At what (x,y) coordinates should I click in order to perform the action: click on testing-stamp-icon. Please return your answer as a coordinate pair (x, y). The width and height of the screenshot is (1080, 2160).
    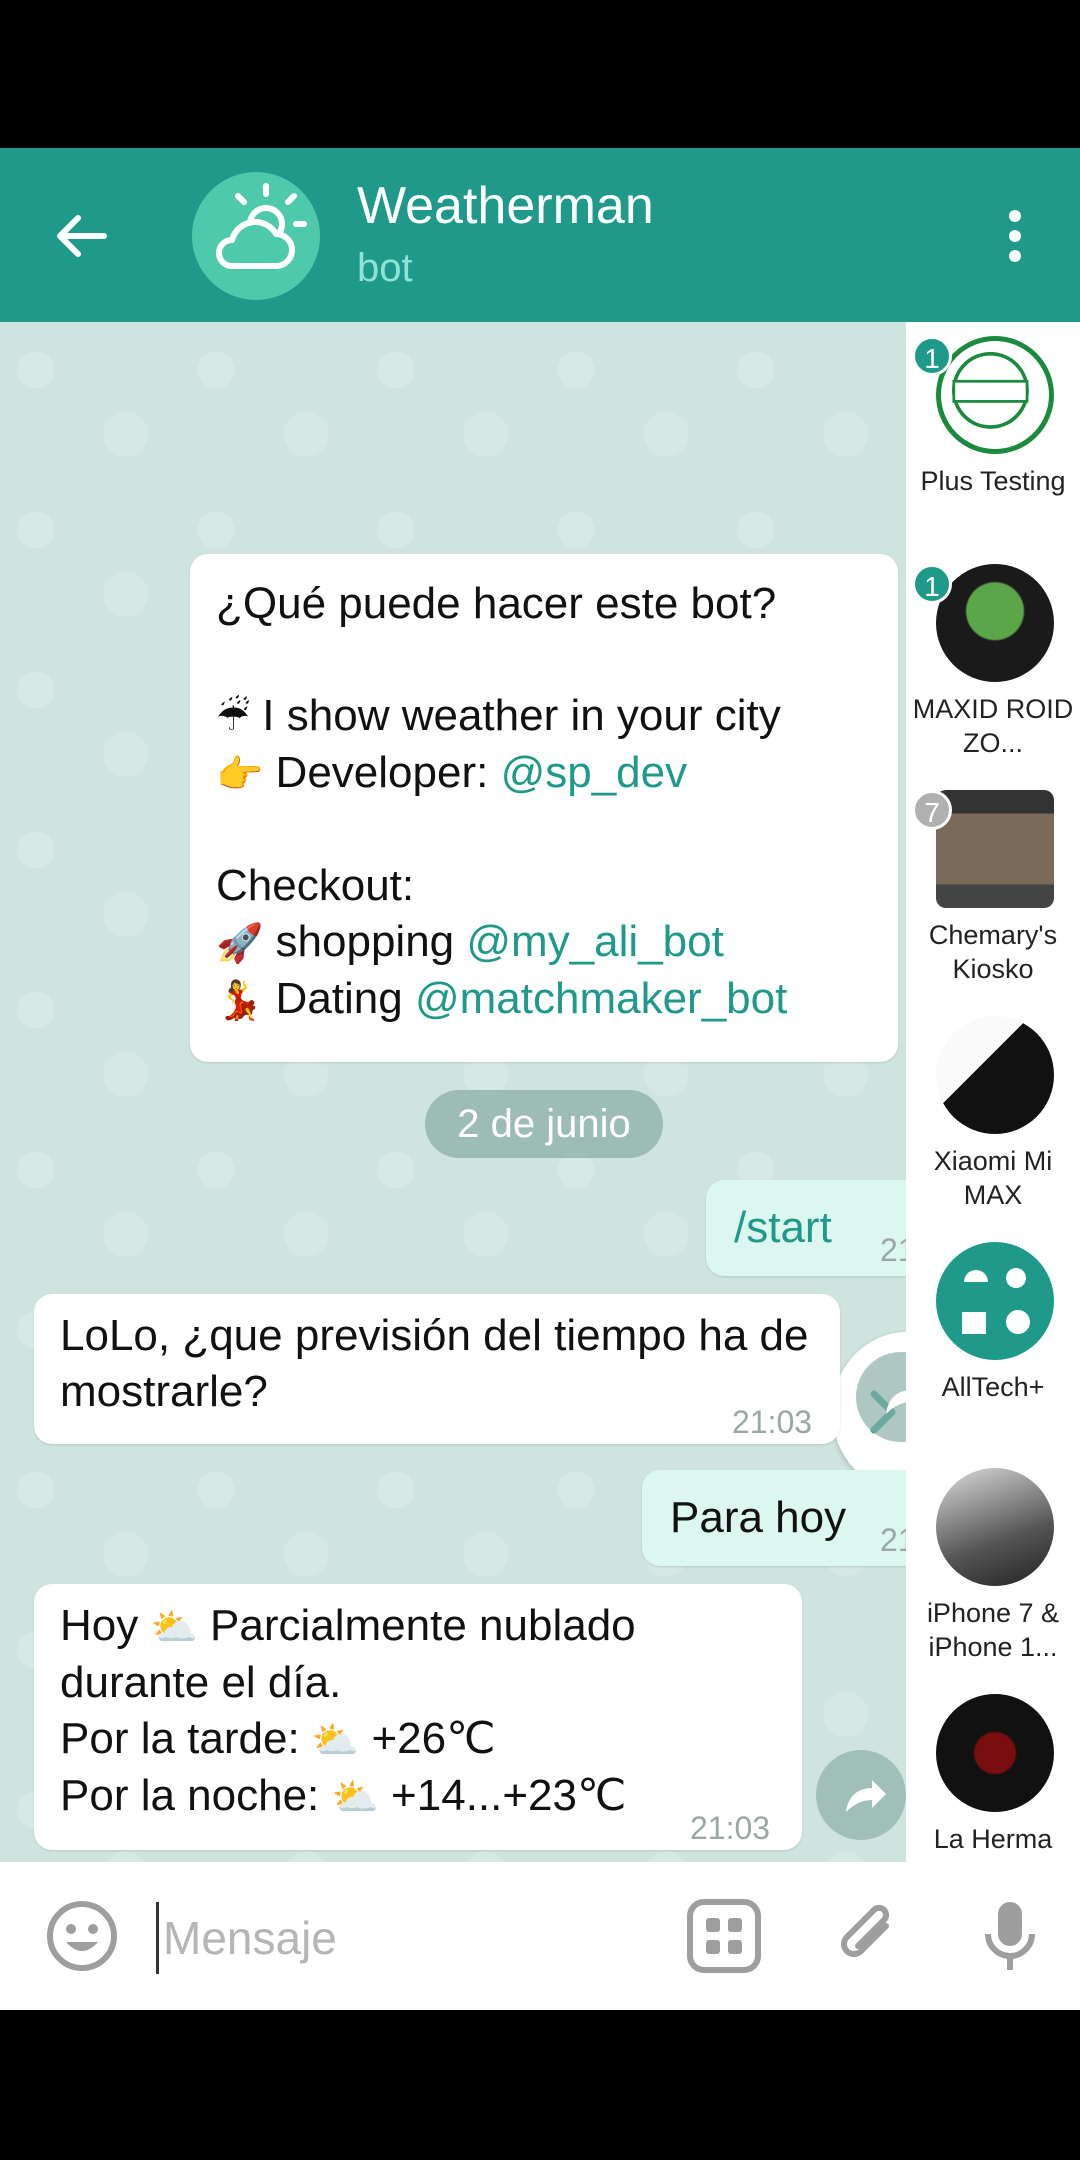
    Looking at the image, I should click on (990, 390).